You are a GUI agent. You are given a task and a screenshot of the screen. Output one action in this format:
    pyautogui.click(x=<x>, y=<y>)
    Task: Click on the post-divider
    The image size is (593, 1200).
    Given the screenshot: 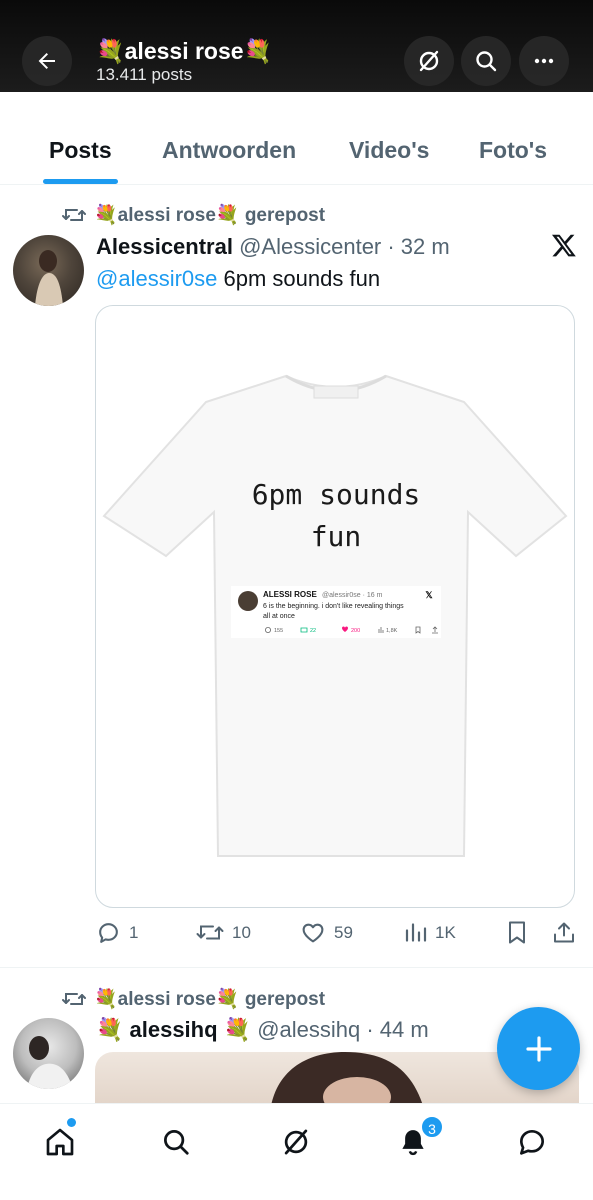 What is the action you would take?
    pyautogui.click(x=296, y=967)
    